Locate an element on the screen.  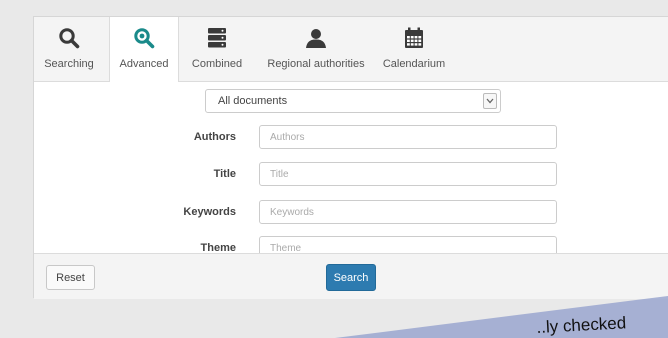
dropdown-toggle is located at coordinates (490, 101).